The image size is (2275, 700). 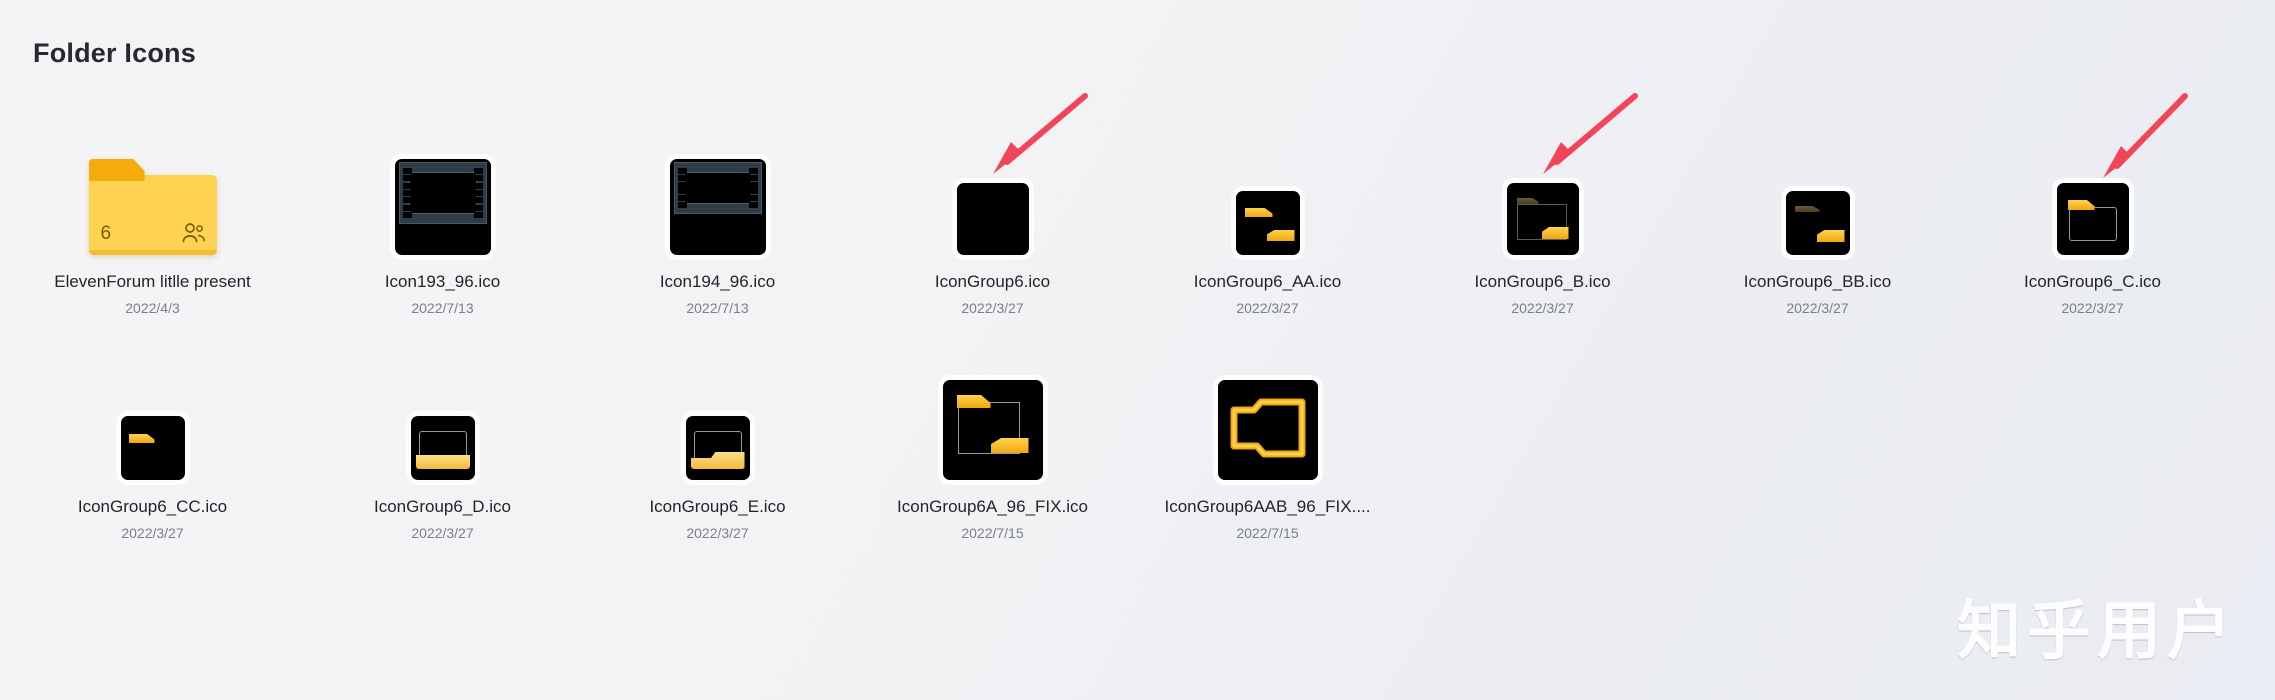 I want to click on icon-label: ElevenForum litlle present, so click(x=152, y=281).